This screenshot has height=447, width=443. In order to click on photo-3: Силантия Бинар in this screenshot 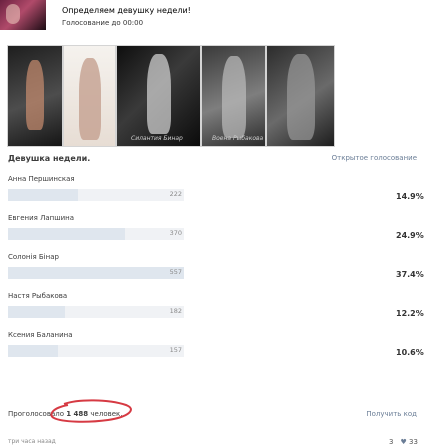, I will do `click(158, 96)`.